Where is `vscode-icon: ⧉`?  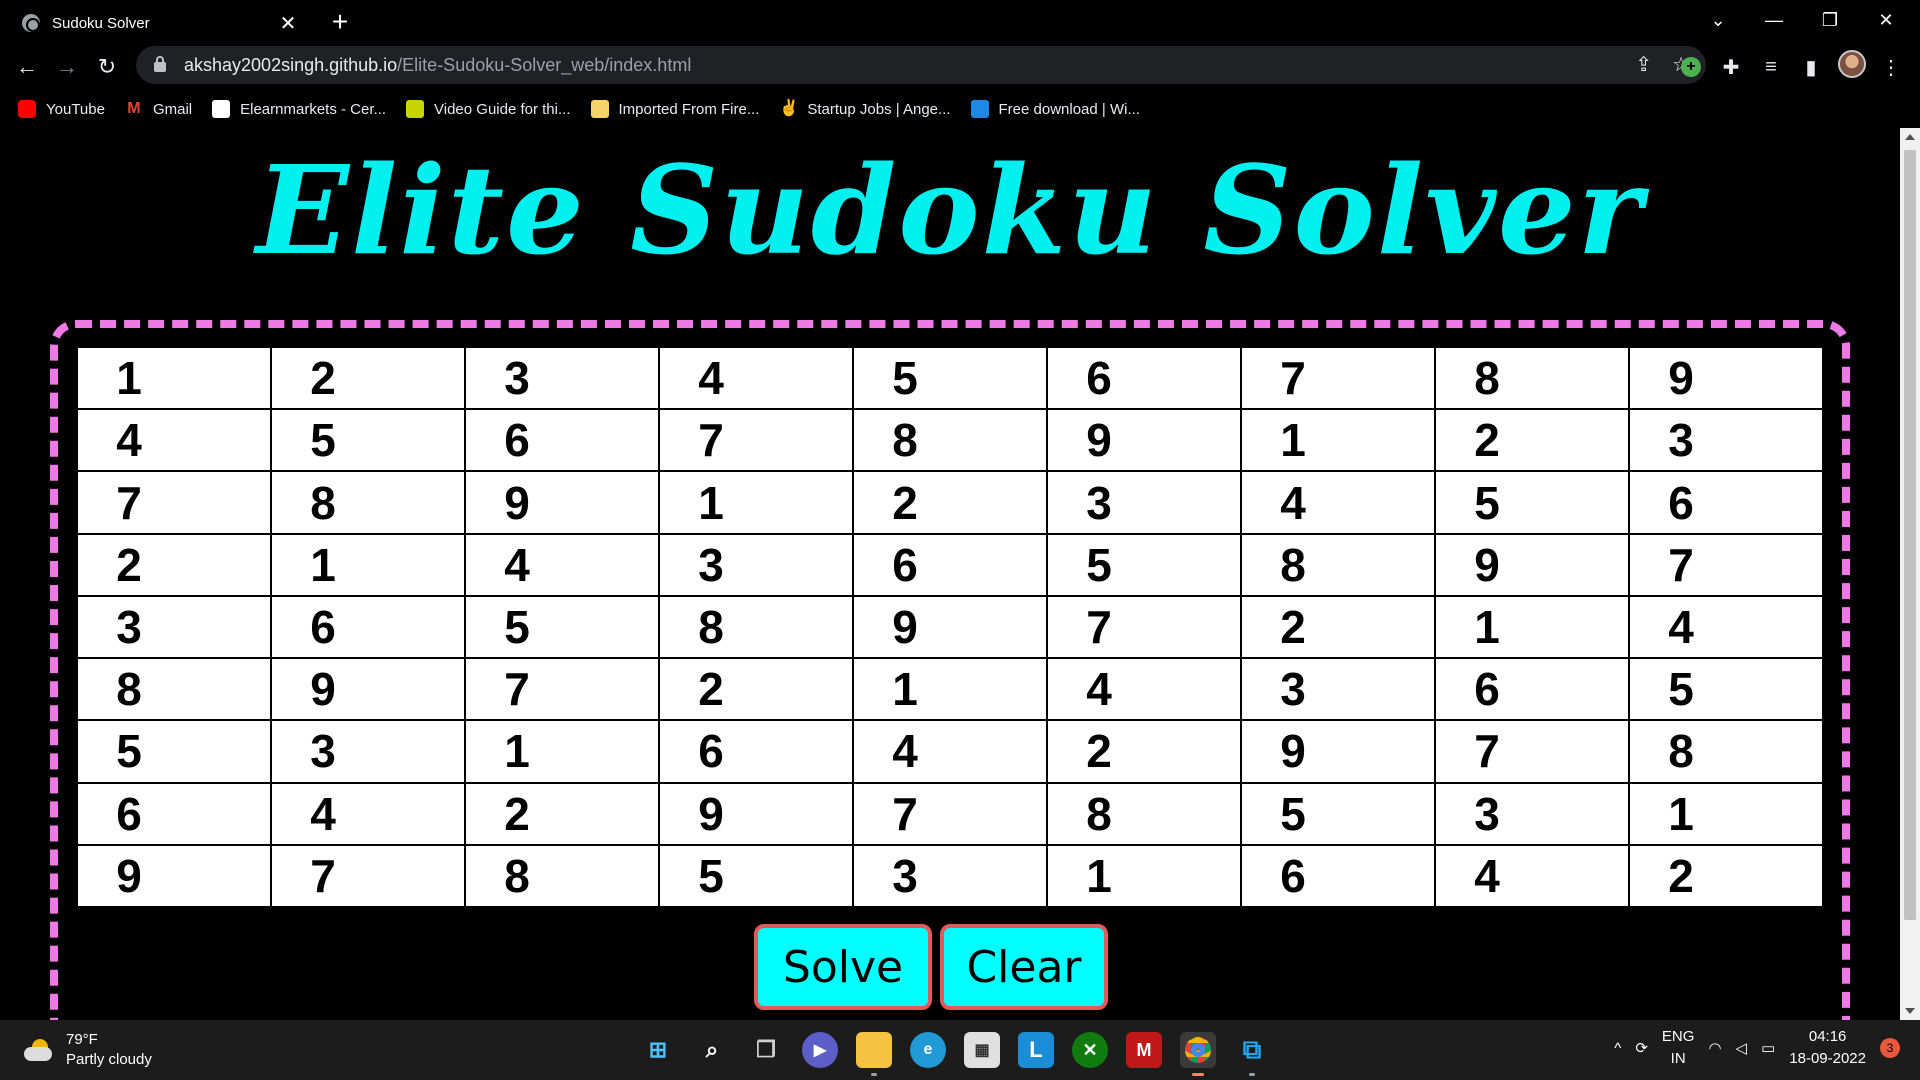 vscode-icon: ⧉ is located at coordinates (1252, 1054).